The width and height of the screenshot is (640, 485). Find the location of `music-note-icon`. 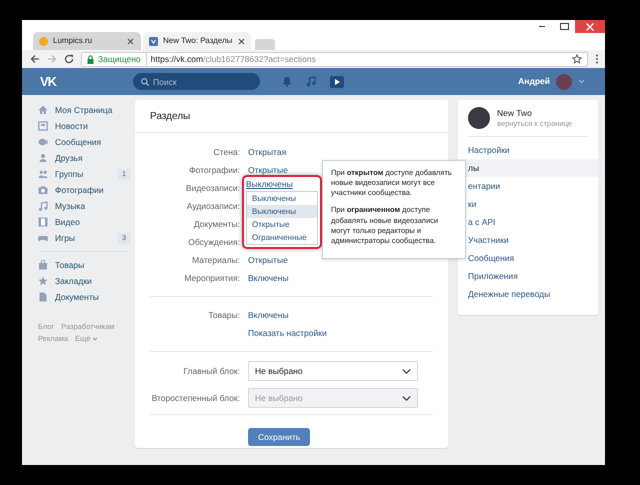

music-note-icon is located at coordinates (43, 206).